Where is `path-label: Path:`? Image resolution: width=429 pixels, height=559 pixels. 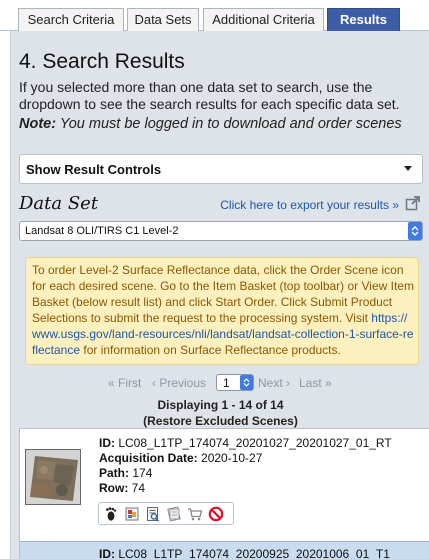 path-label: Path: is located at coordinates (114, 473).